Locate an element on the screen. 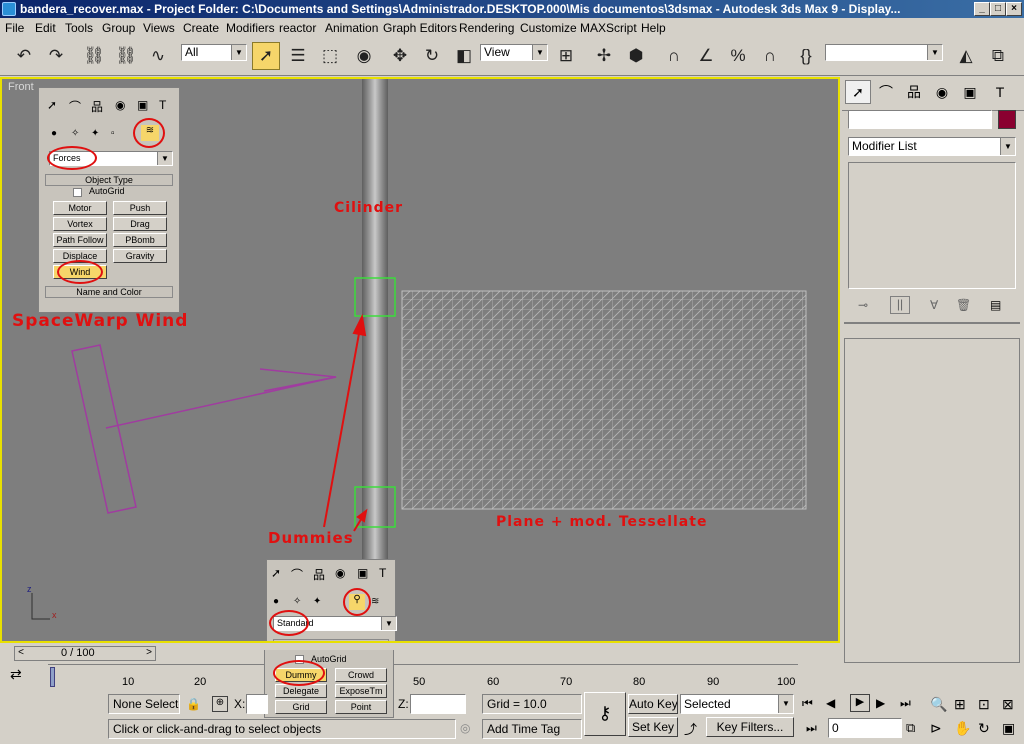 The height and width of the screenshot is (744, 1024). align-icon: ⧉ is located at coordinates (998, 56).